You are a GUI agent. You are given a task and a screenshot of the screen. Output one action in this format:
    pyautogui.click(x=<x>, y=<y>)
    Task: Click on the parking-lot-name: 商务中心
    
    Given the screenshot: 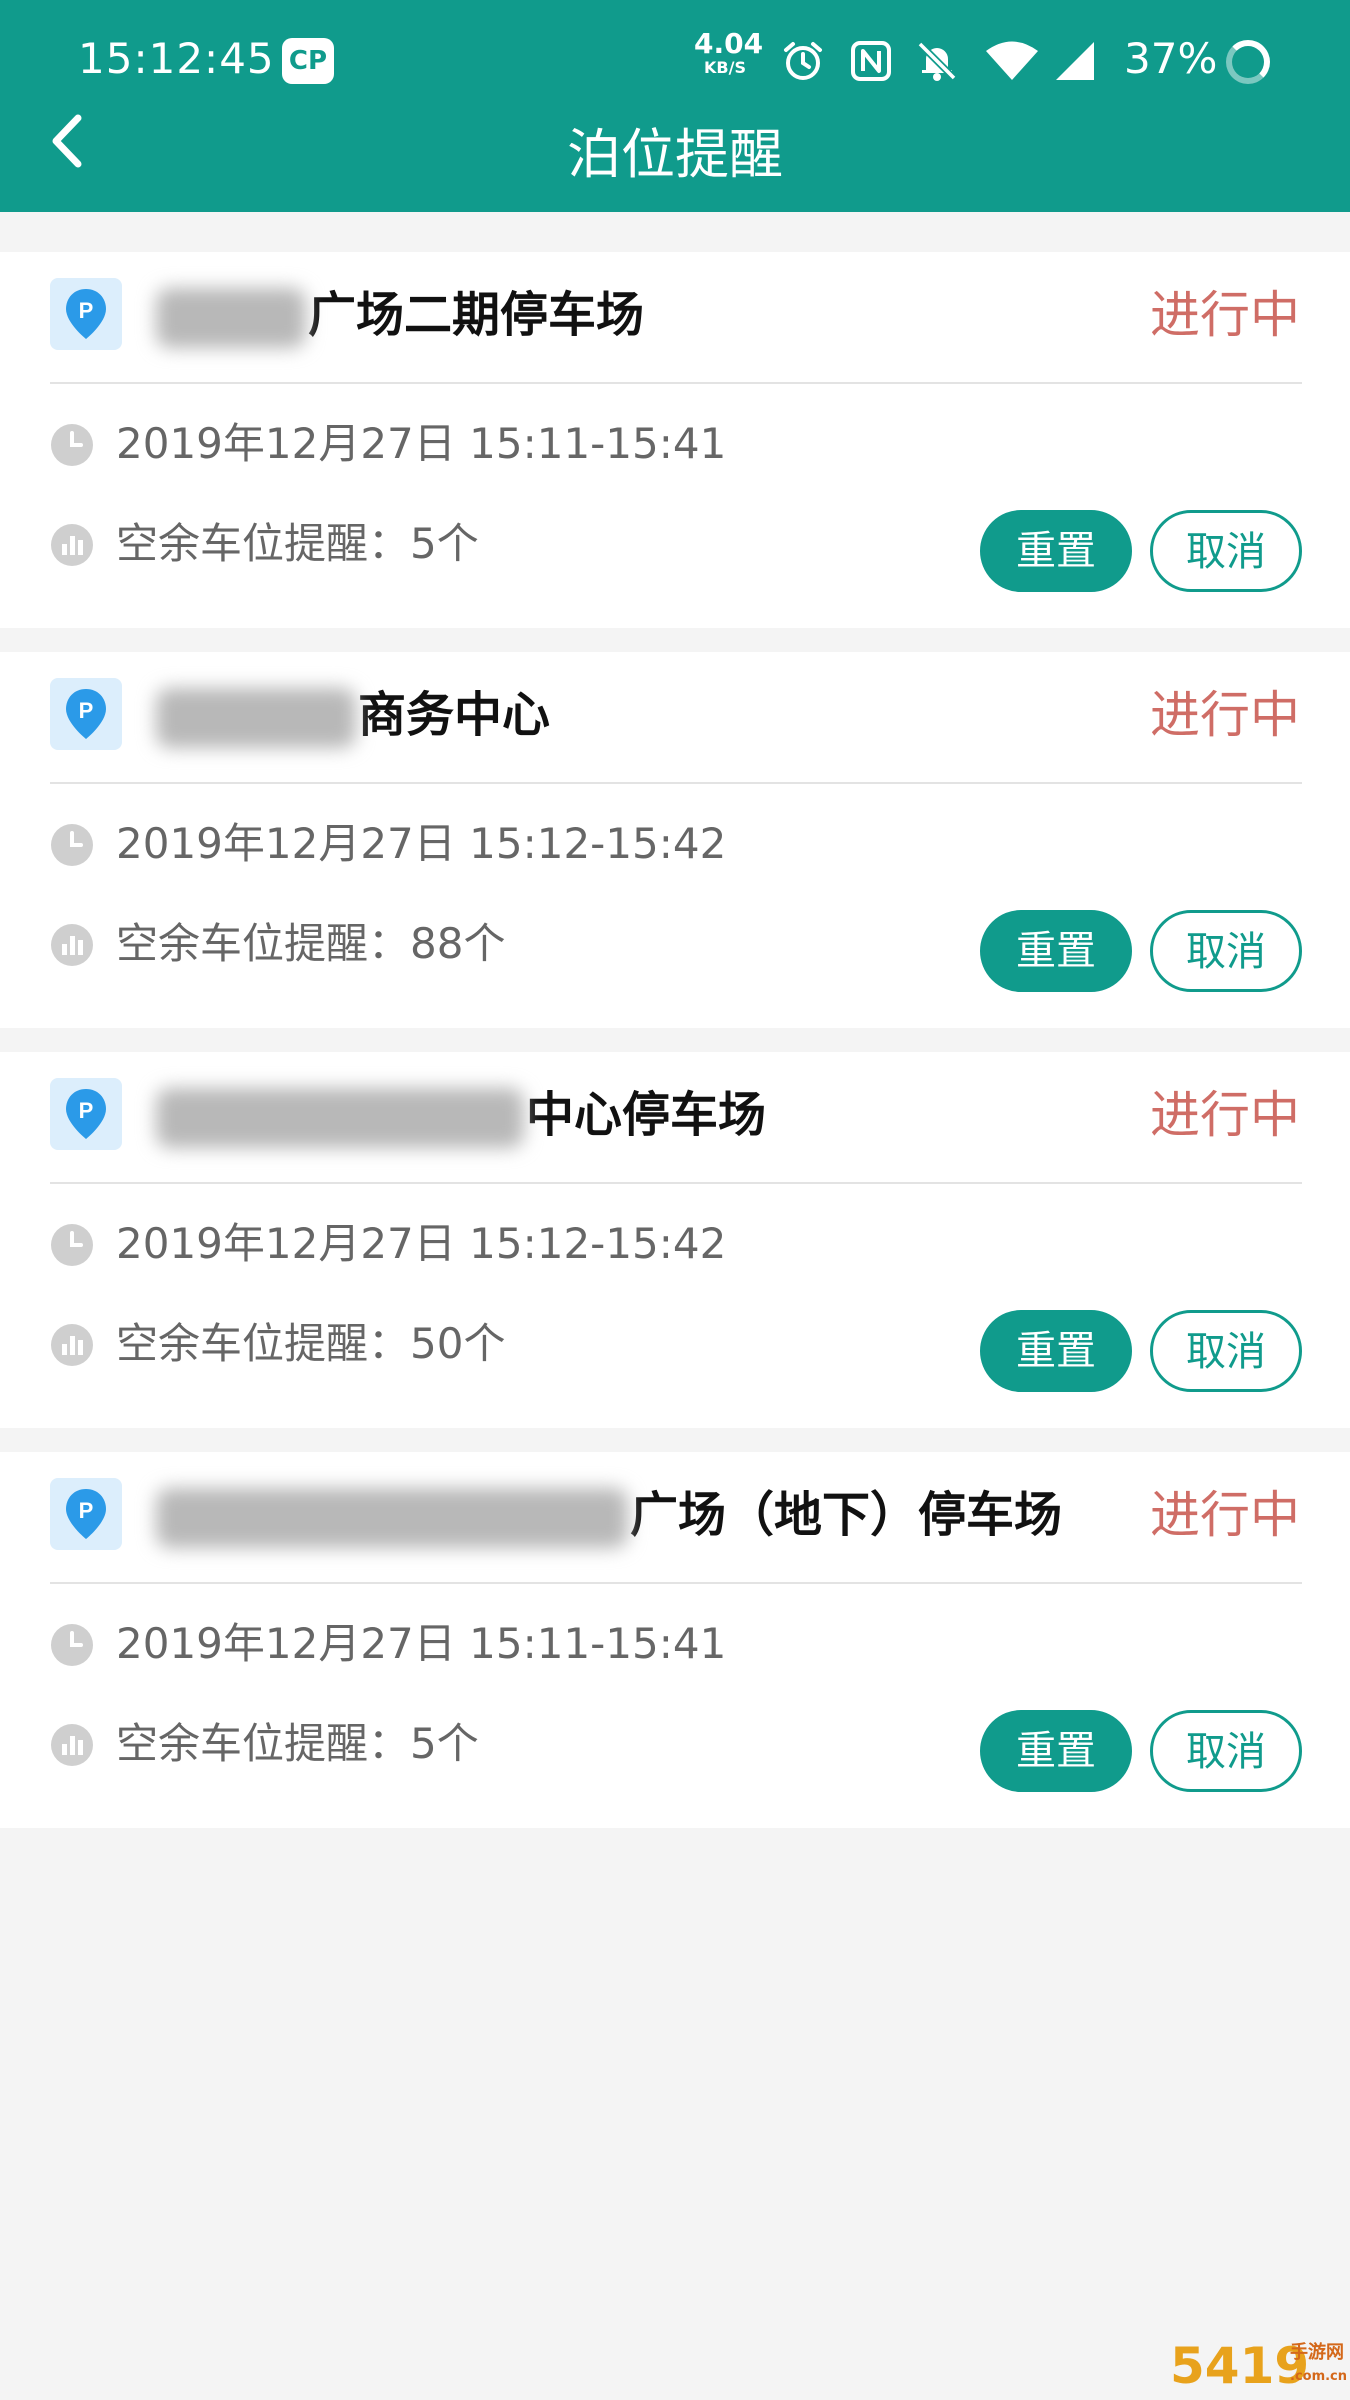 What is the action you would take?
    pyautogui.click(x=353, y=715)
    